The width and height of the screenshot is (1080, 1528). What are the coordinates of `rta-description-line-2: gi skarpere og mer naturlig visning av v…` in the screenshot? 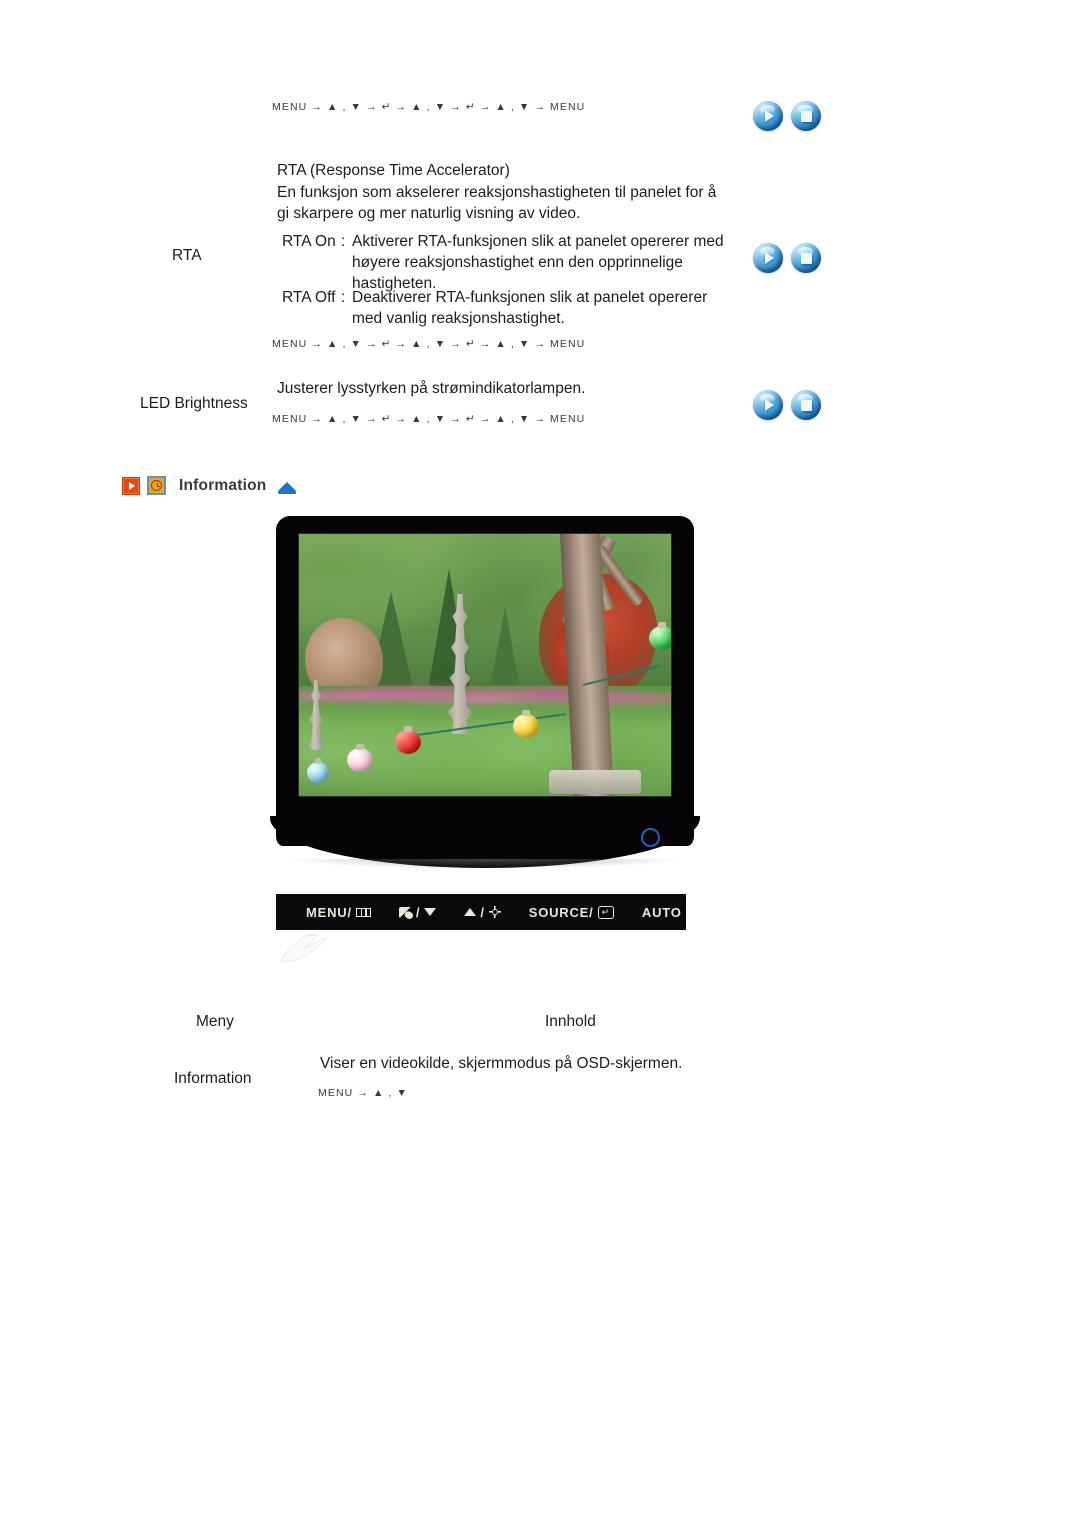 It's located at (429, 213).